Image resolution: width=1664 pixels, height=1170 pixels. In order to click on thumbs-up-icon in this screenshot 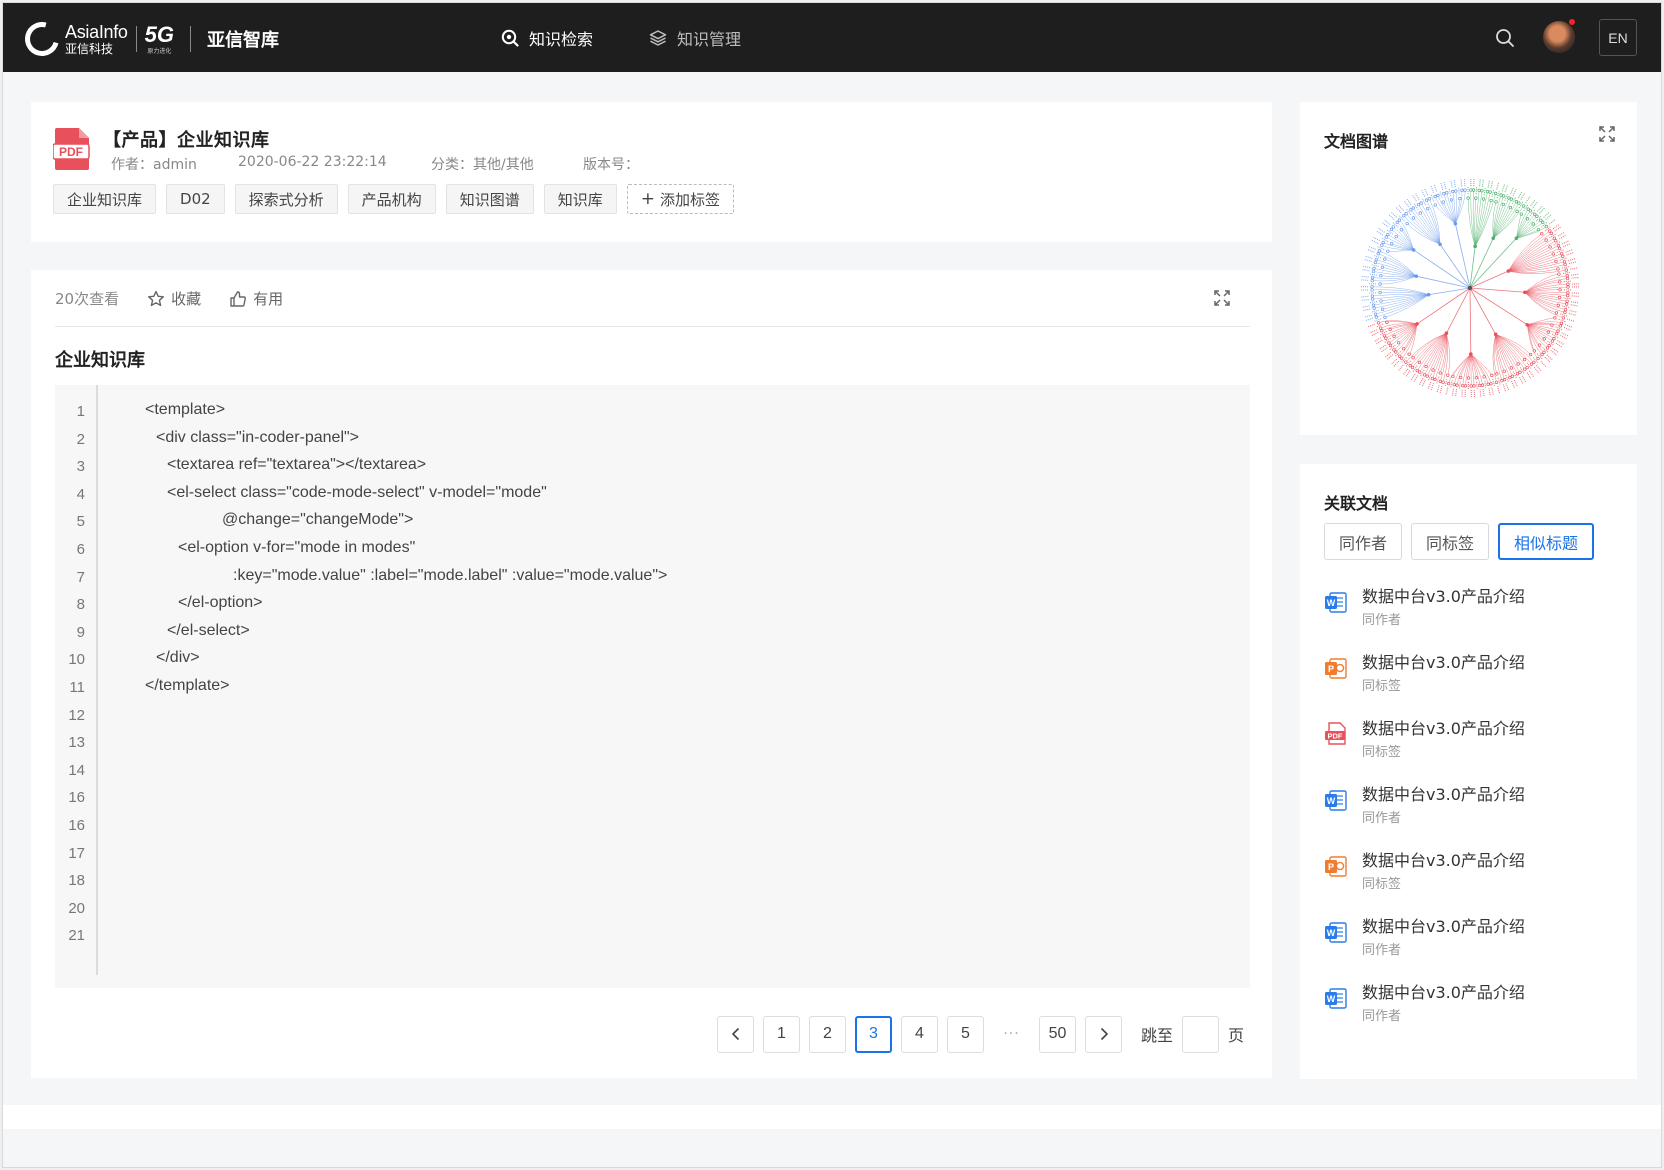, I will do `click(238, 298)`.